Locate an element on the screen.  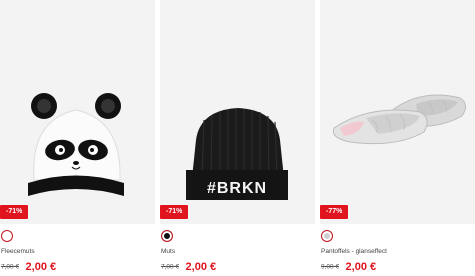
panda-hat-image is located at coordinates (76, 144).